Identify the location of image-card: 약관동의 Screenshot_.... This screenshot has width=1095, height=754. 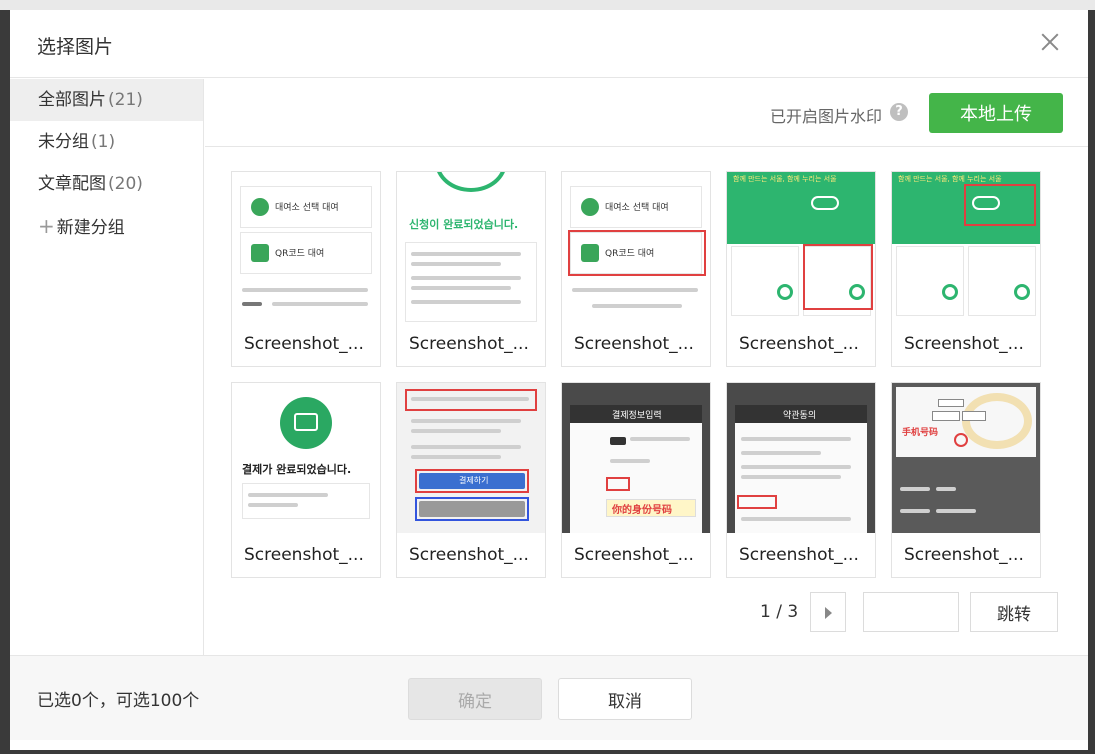
(801, 480).